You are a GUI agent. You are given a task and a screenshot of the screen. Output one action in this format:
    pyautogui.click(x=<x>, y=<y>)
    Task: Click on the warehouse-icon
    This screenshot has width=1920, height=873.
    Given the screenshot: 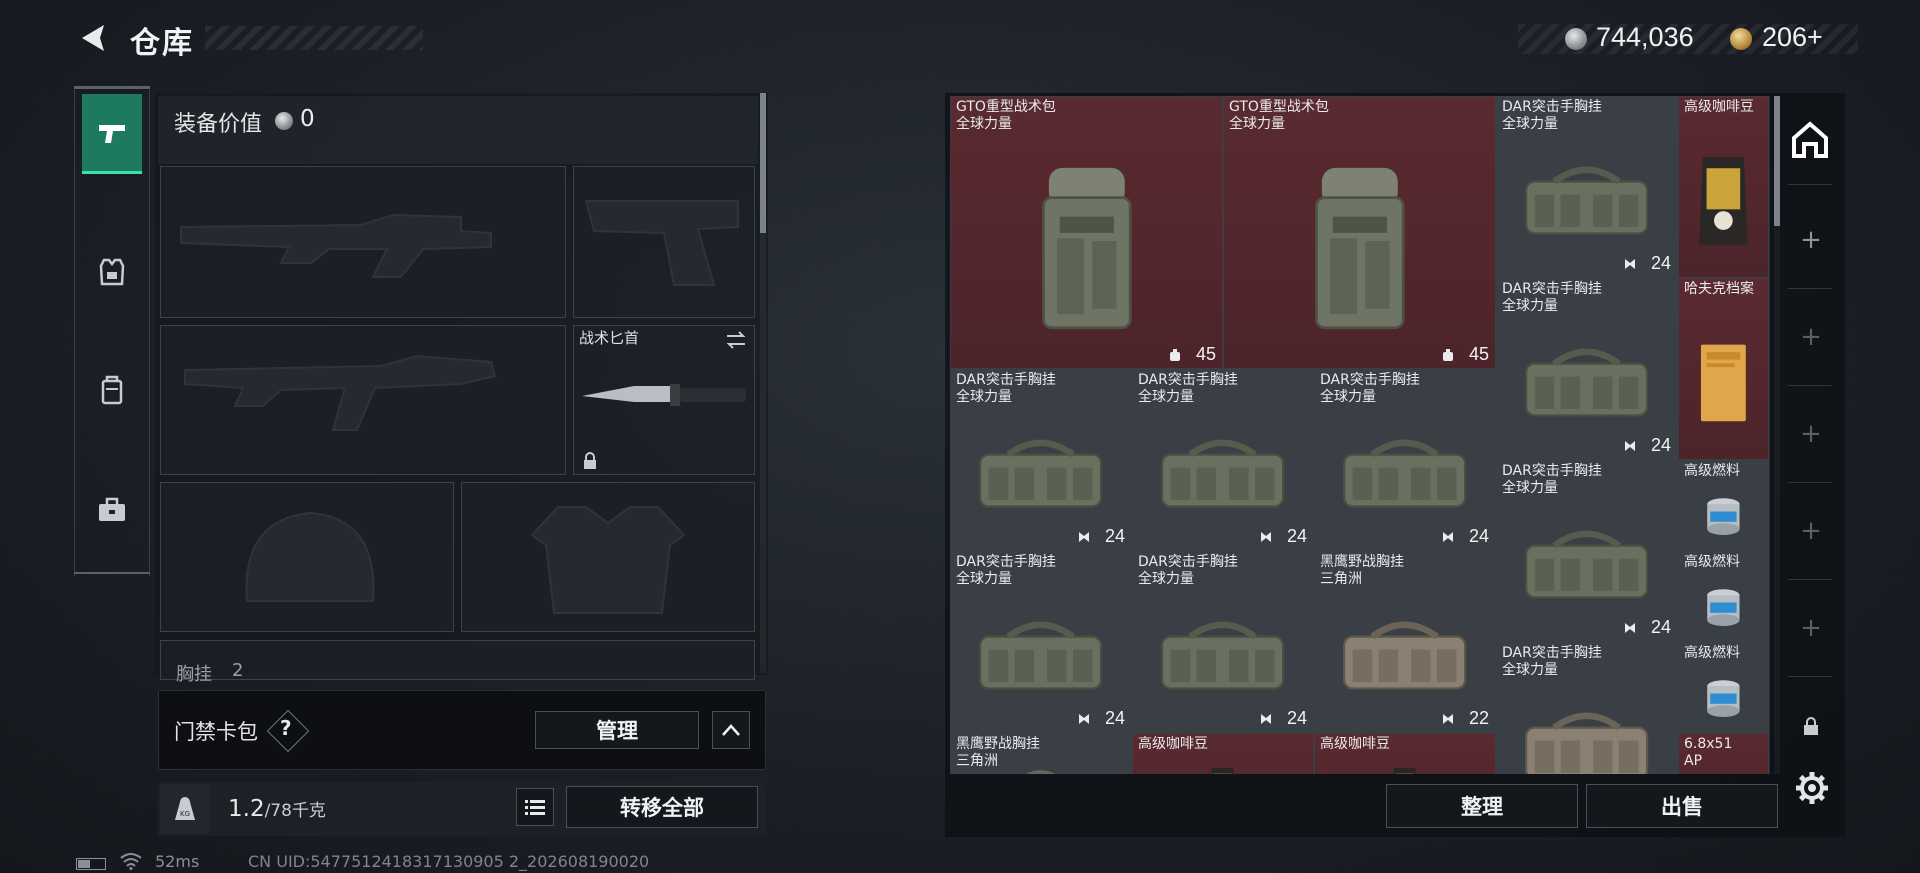 What is the action you would take?
    pyautogui.click(x=1810, y=140)
    